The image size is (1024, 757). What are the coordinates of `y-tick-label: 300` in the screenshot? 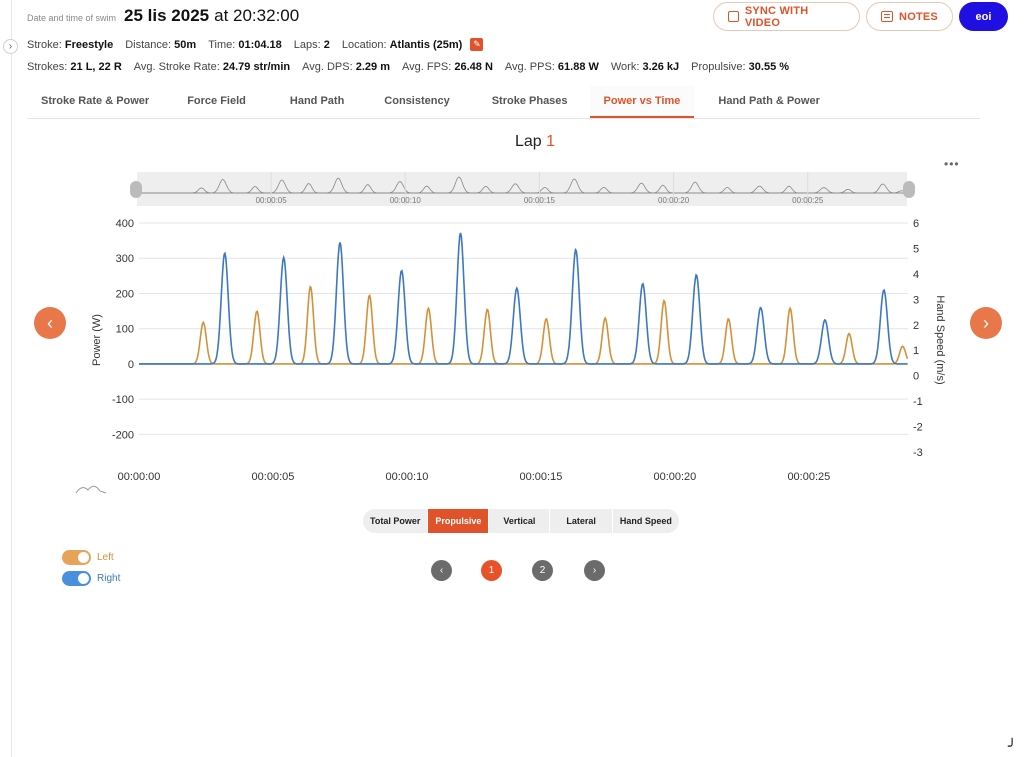 It's located at (125, 259).